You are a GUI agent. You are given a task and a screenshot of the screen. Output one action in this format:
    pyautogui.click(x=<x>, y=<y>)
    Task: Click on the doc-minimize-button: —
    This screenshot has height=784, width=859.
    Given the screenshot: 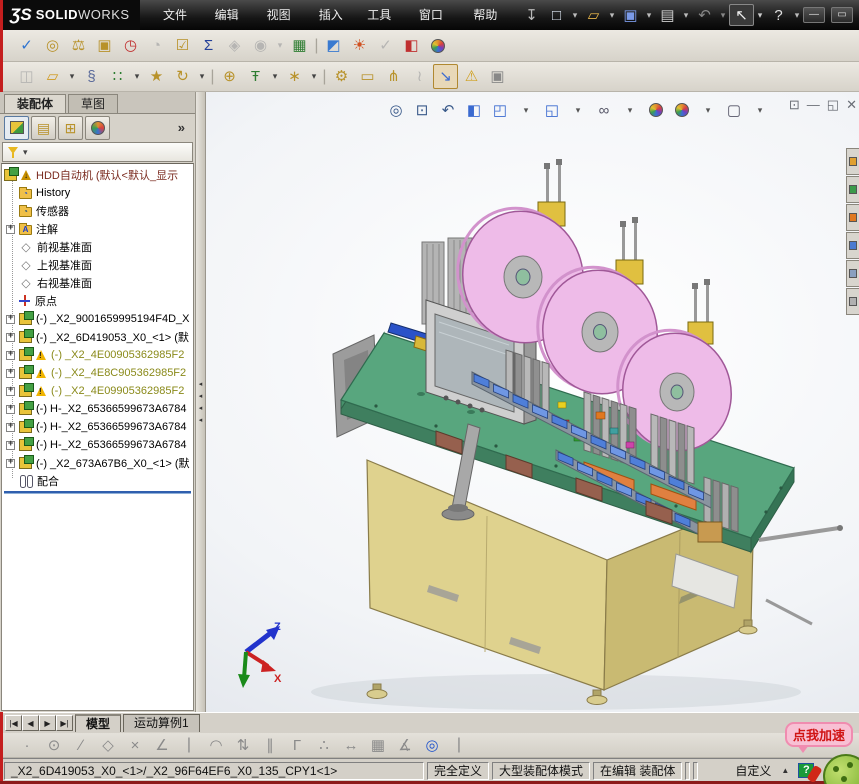 What is the action you would take?
    pyautogui.click(x=813, y=104)
    